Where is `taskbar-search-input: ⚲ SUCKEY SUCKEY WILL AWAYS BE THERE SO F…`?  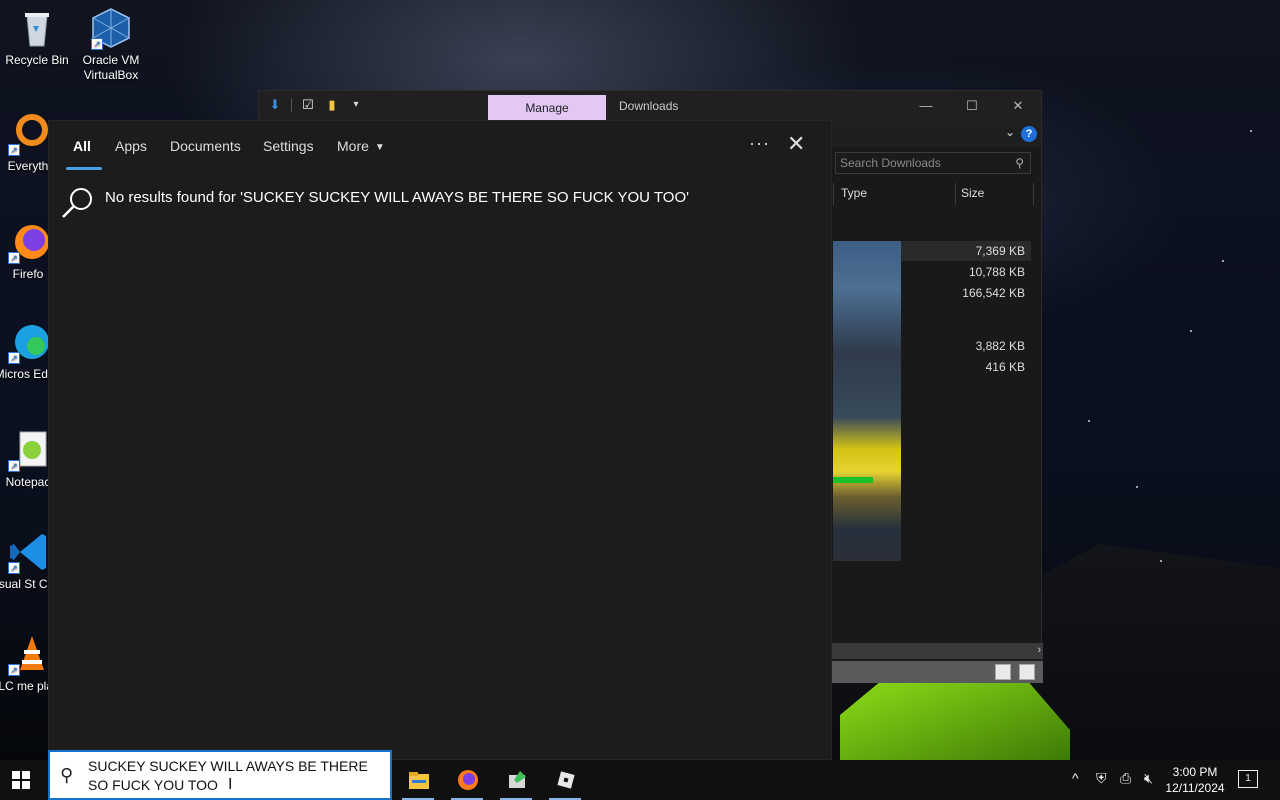 taskbar-search-input: ⚲ SUCKEY SUCKEY WILL AWAYS BE THERE SO F… is located at coordinates (220, 775).